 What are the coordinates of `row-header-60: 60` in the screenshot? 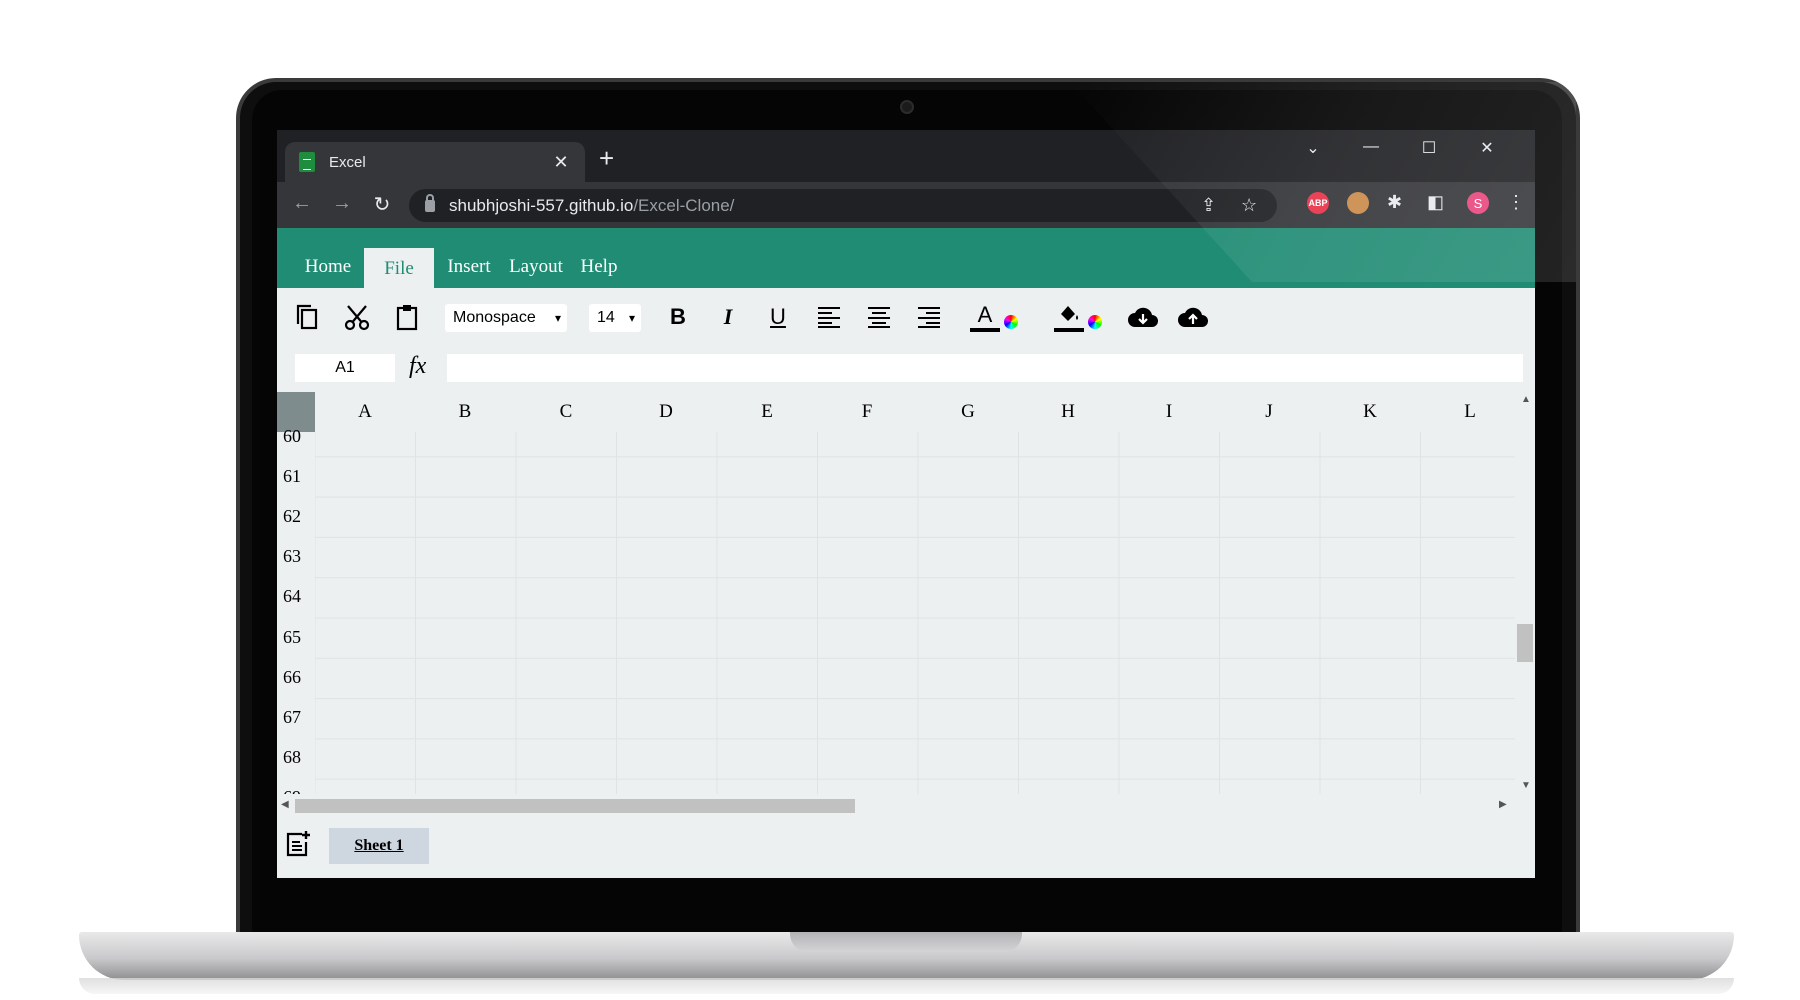 It's located at (296, 436).